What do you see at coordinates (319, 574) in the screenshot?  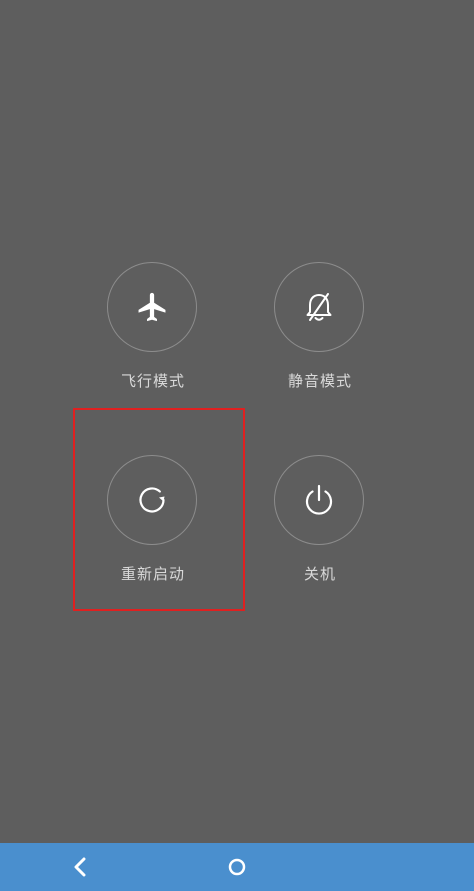 I see `power-off-label: 关机` at bounding box center [319, 574].